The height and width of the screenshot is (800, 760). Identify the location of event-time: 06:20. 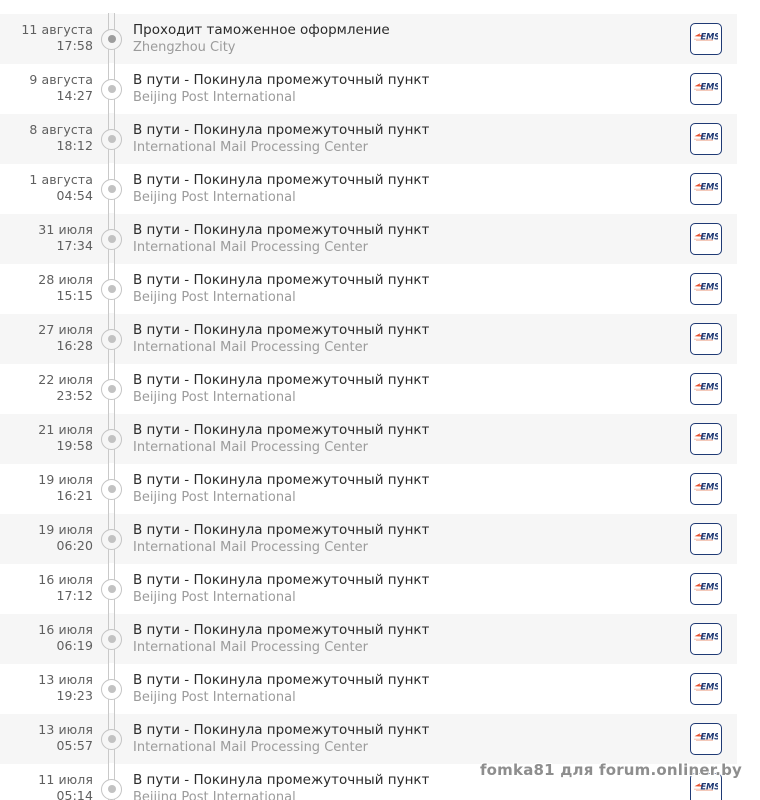
(74, 545).